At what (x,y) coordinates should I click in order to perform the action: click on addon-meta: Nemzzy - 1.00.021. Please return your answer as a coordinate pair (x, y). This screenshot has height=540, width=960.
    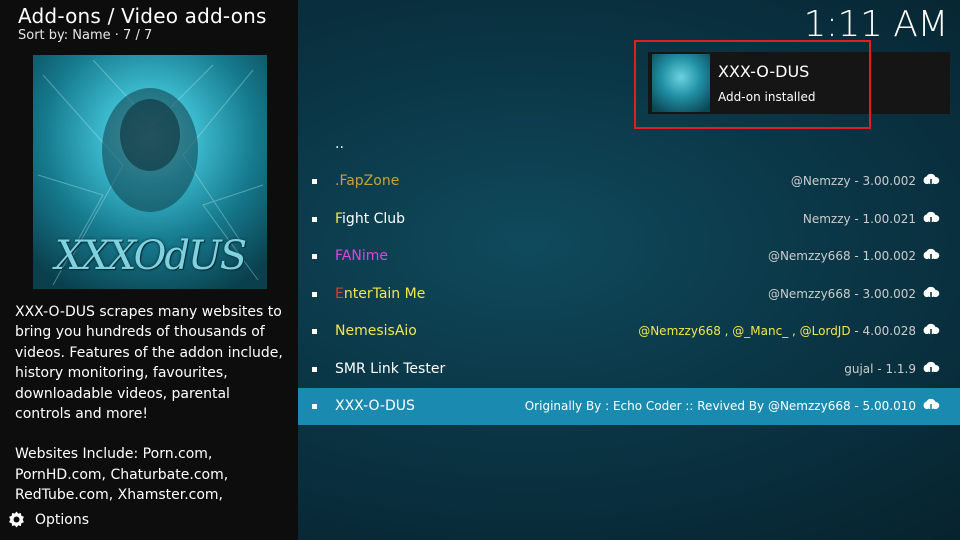
    Looking at the image, I should click on (859, 218).